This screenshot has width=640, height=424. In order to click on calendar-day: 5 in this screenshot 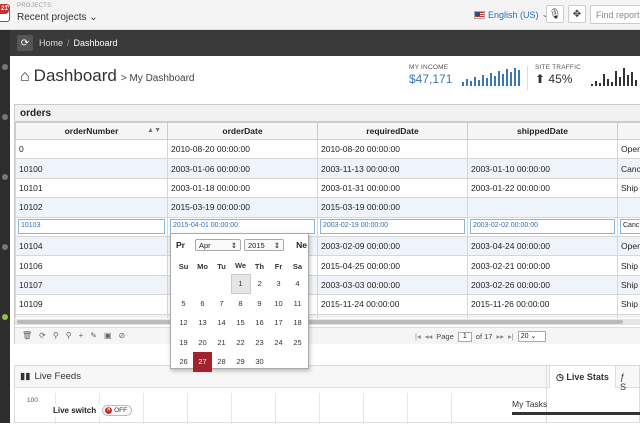, I will do `click(183, 304)`.